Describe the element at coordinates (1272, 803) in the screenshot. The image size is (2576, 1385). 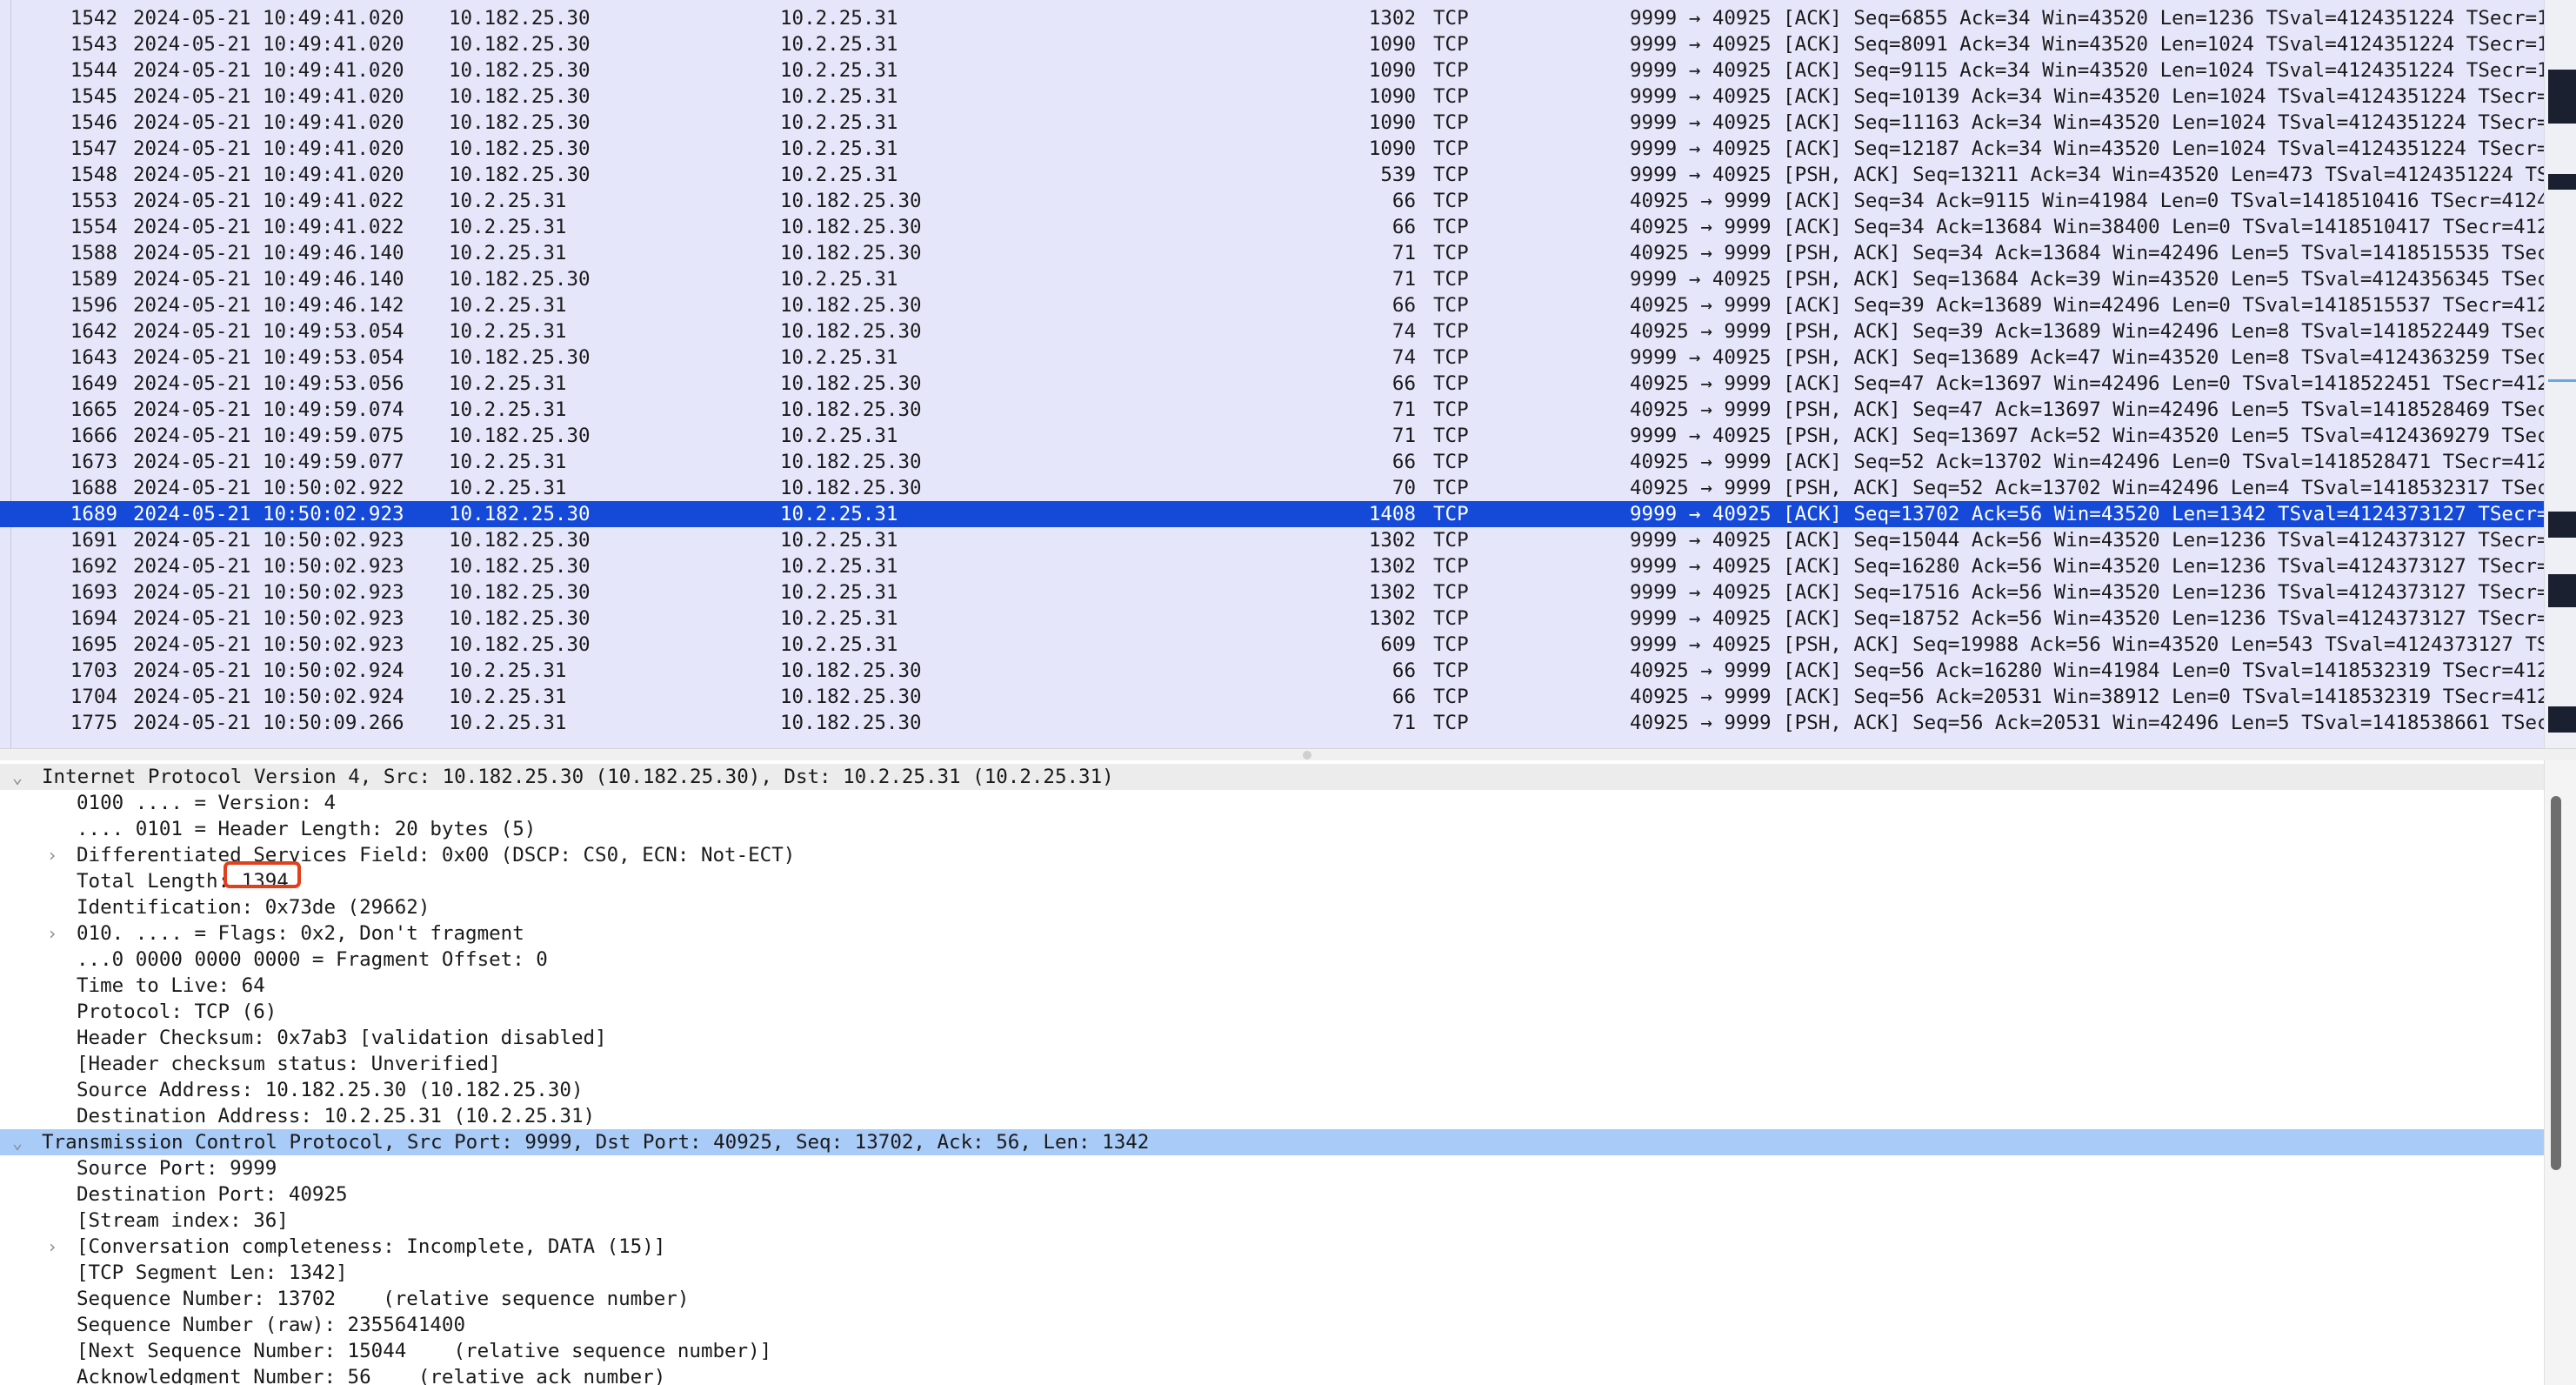
I see `detail-row-ip-version: 0100 .... = Version: 4` at that location.